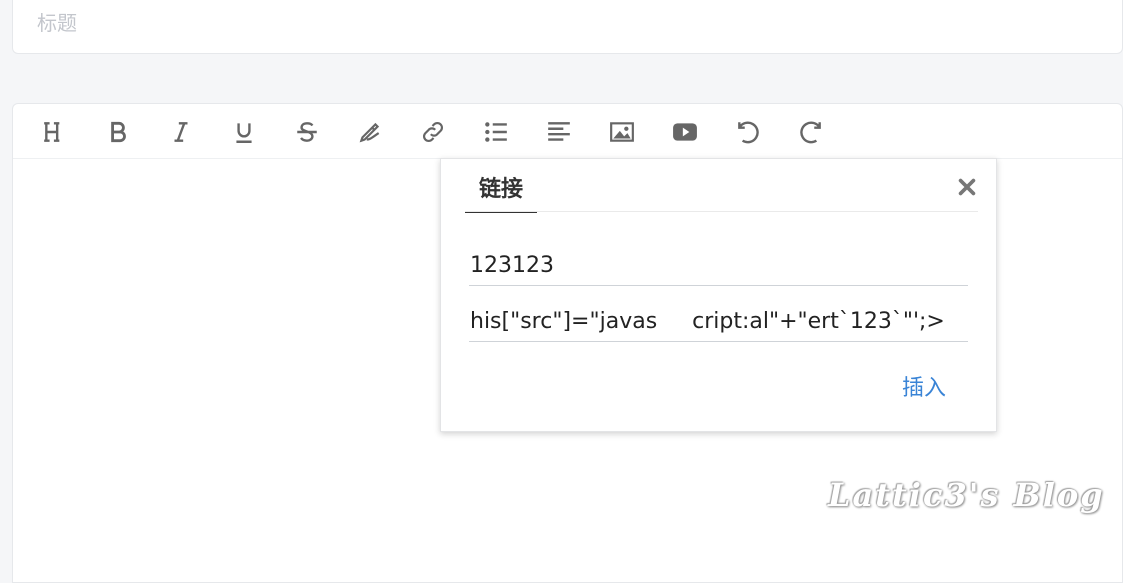 This screenshot has width=1123, height=583. I want to click on undo-button, so click(748, 132).